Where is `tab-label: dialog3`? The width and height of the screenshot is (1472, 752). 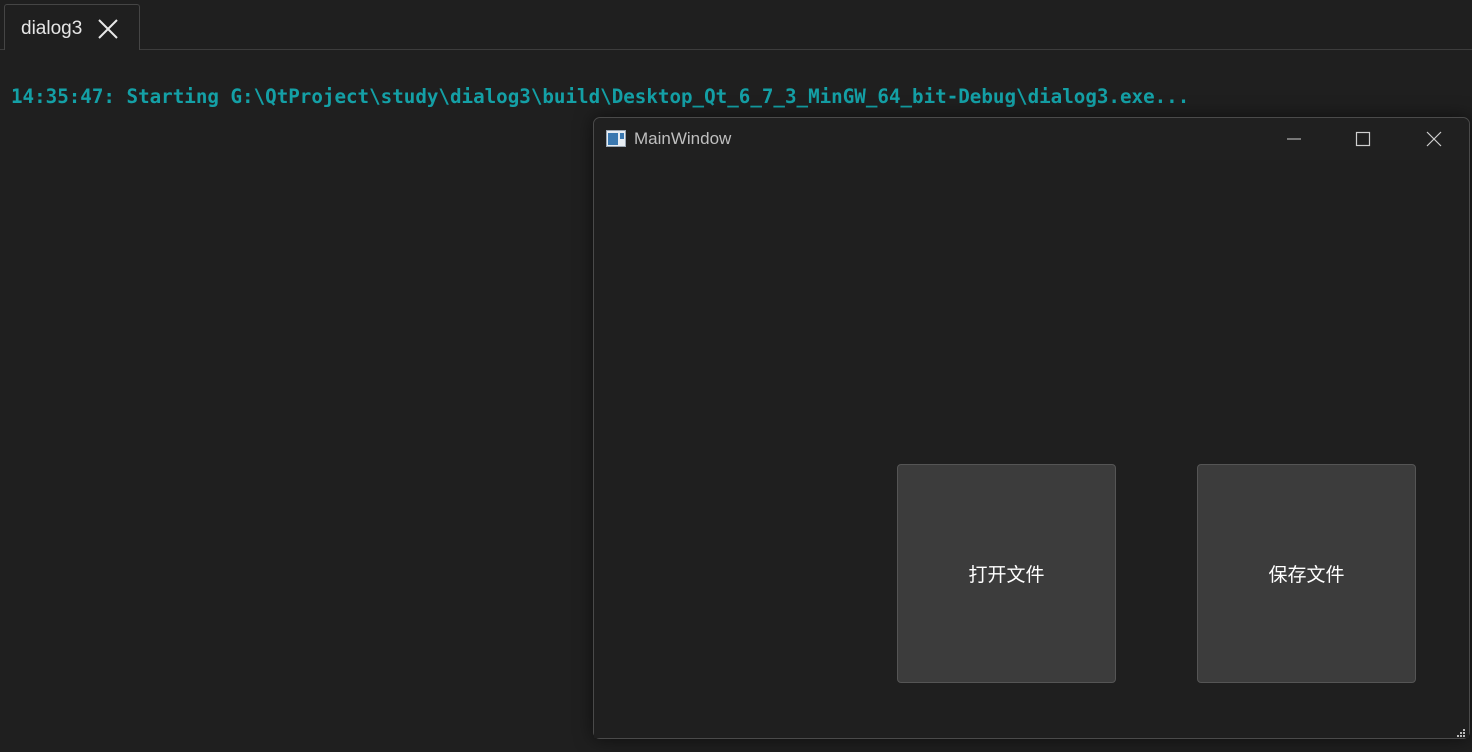
tab-label: dialog3 is located at coordinates (52, 28).